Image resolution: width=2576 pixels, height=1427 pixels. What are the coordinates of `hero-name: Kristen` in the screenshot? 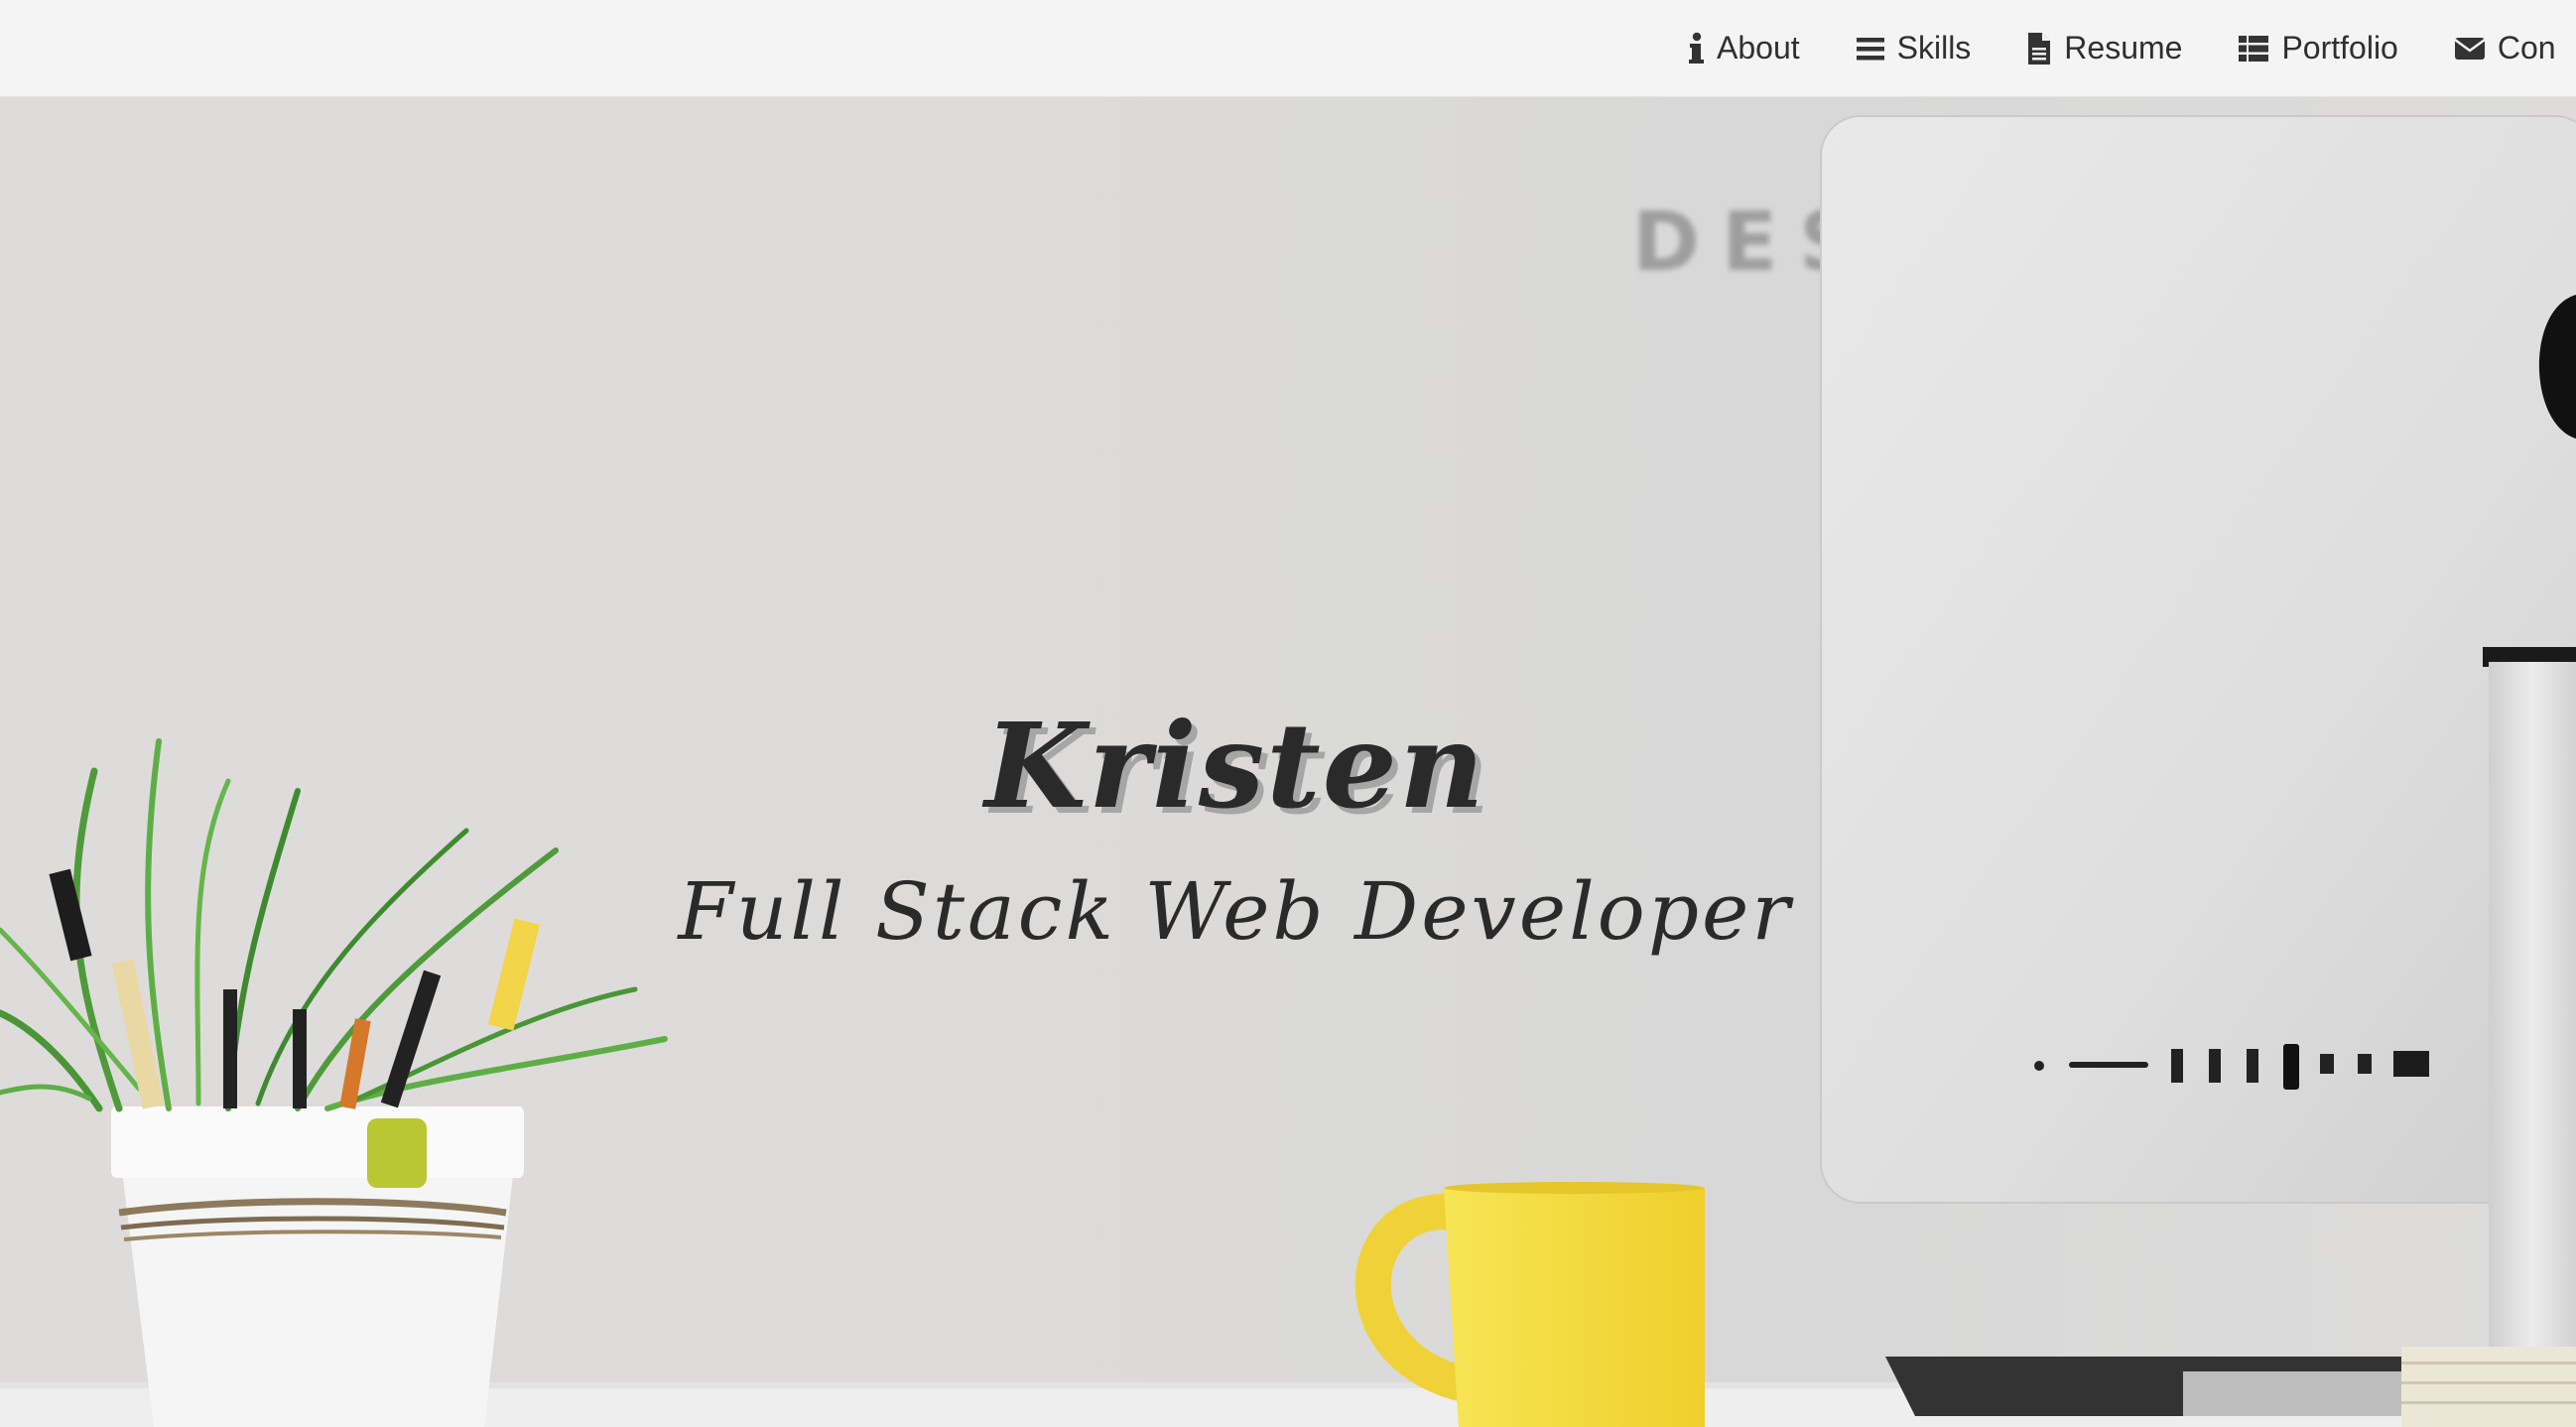 It's located at (1235, 766).